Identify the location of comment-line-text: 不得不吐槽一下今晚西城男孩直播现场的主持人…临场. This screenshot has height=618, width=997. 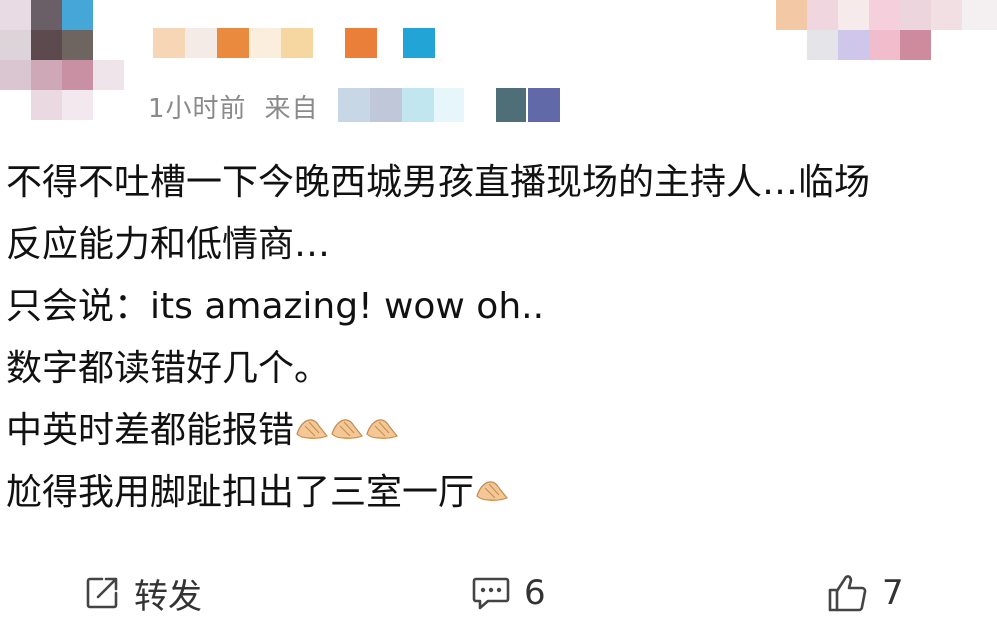
(438, 182).